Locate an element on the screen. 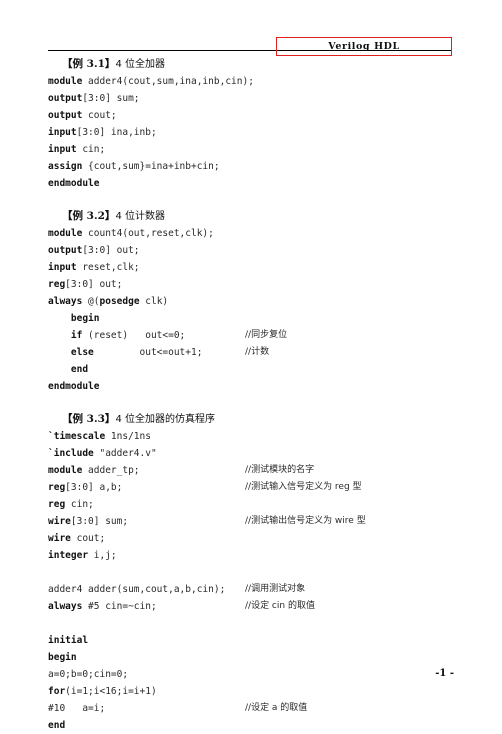 The height and width of the screenshot is (734, 502). code-comment: //设定 a 的取值 is located at coordinates (276, 708).